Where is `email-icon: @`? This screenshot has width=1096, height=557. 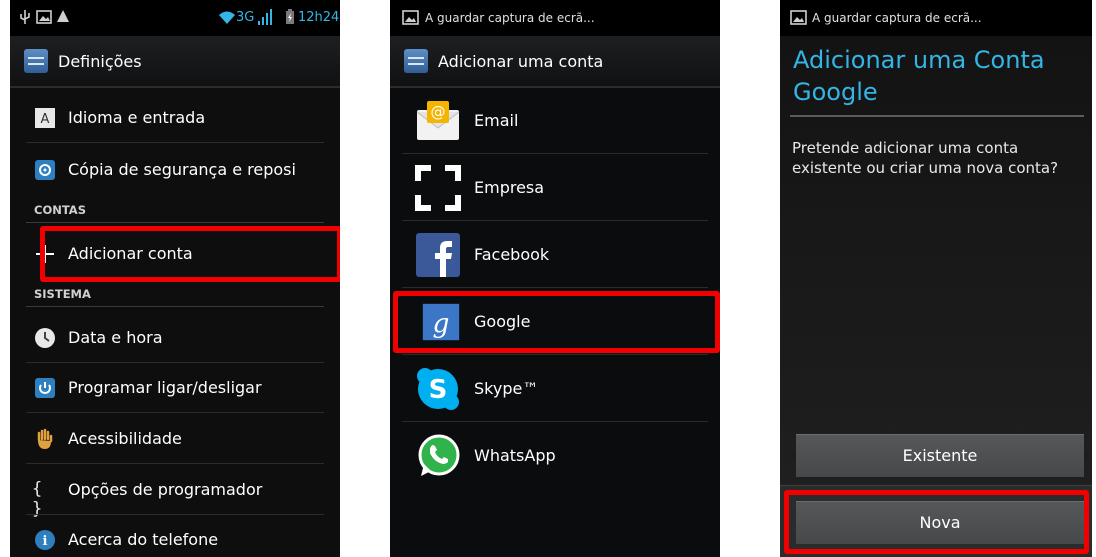
email-icon: @ is located at coordinates (438, 120).